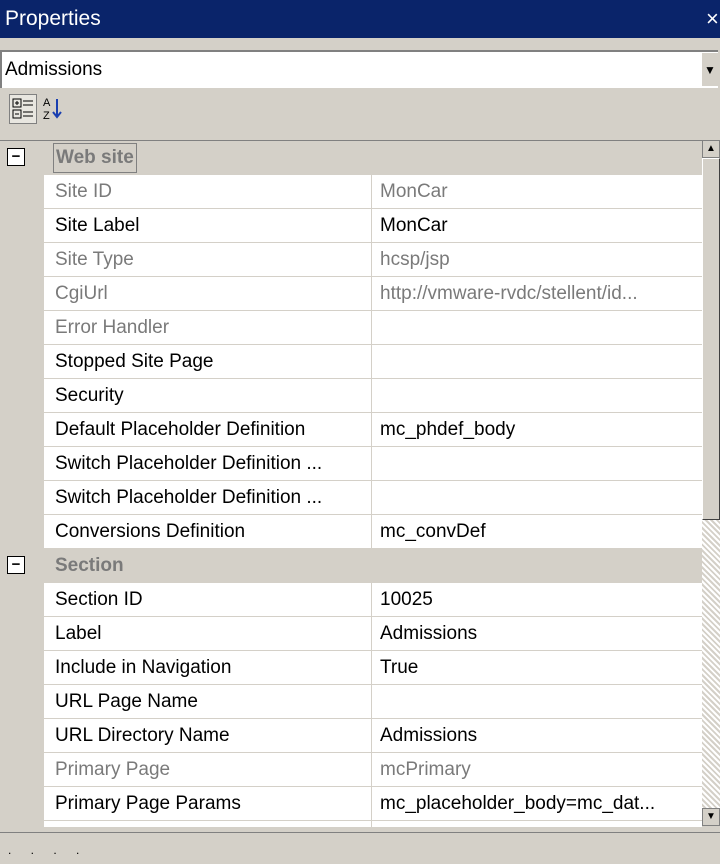 This screenshot has height=864, width=720. Describe the element at coordinates (134, 361) in the screenshot. I see `property-name: Stopped Site Page` at that location.